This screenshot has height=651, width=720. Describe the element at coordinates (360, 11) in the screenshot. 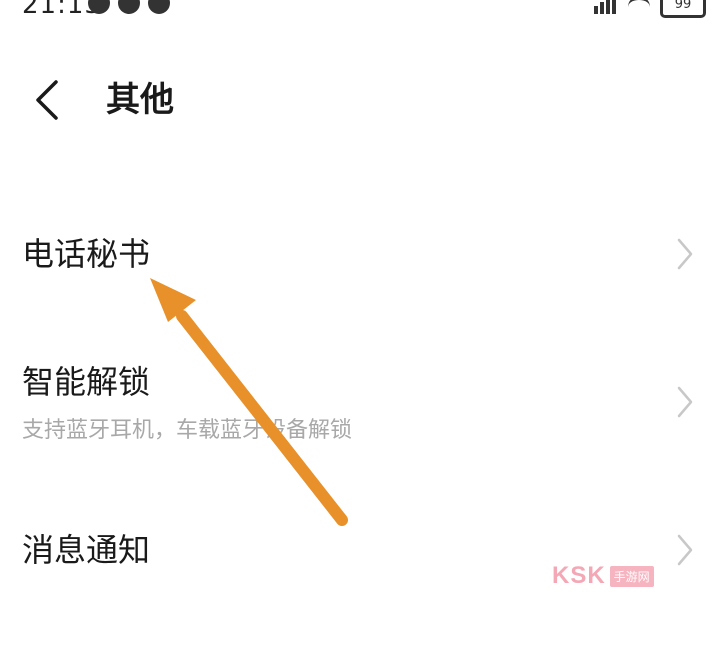

I see `status-bar: 21:13 99` at that location.